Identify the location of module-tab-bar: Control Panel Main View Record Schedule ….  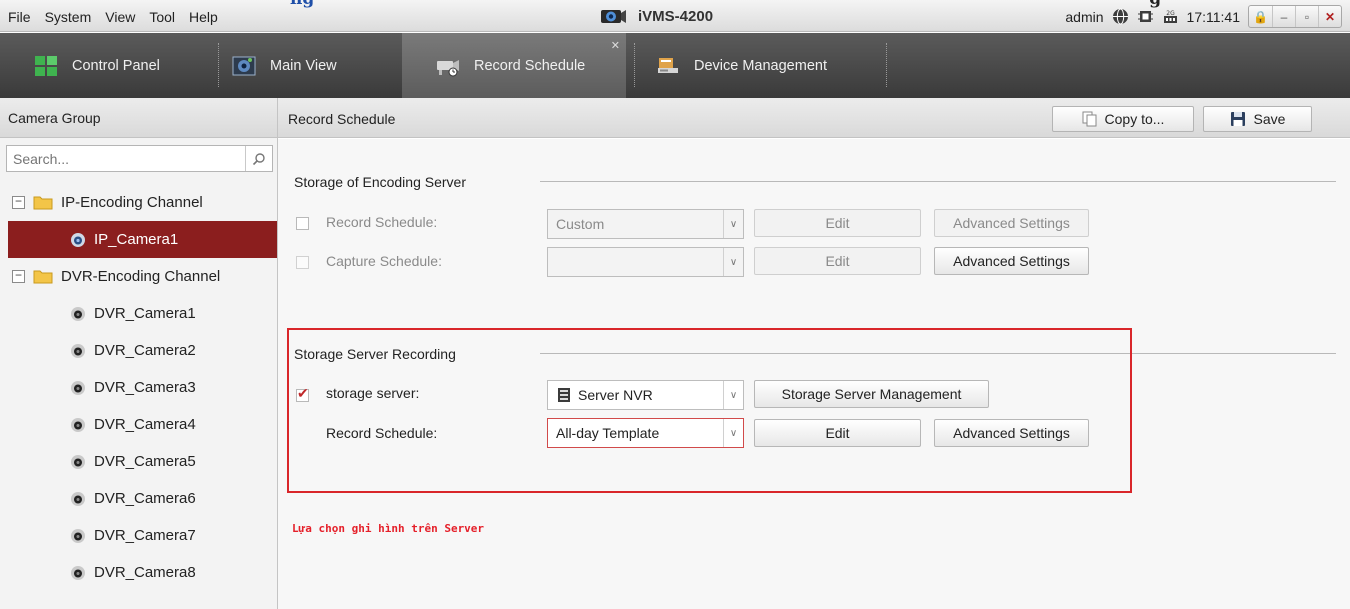
(675, 65).